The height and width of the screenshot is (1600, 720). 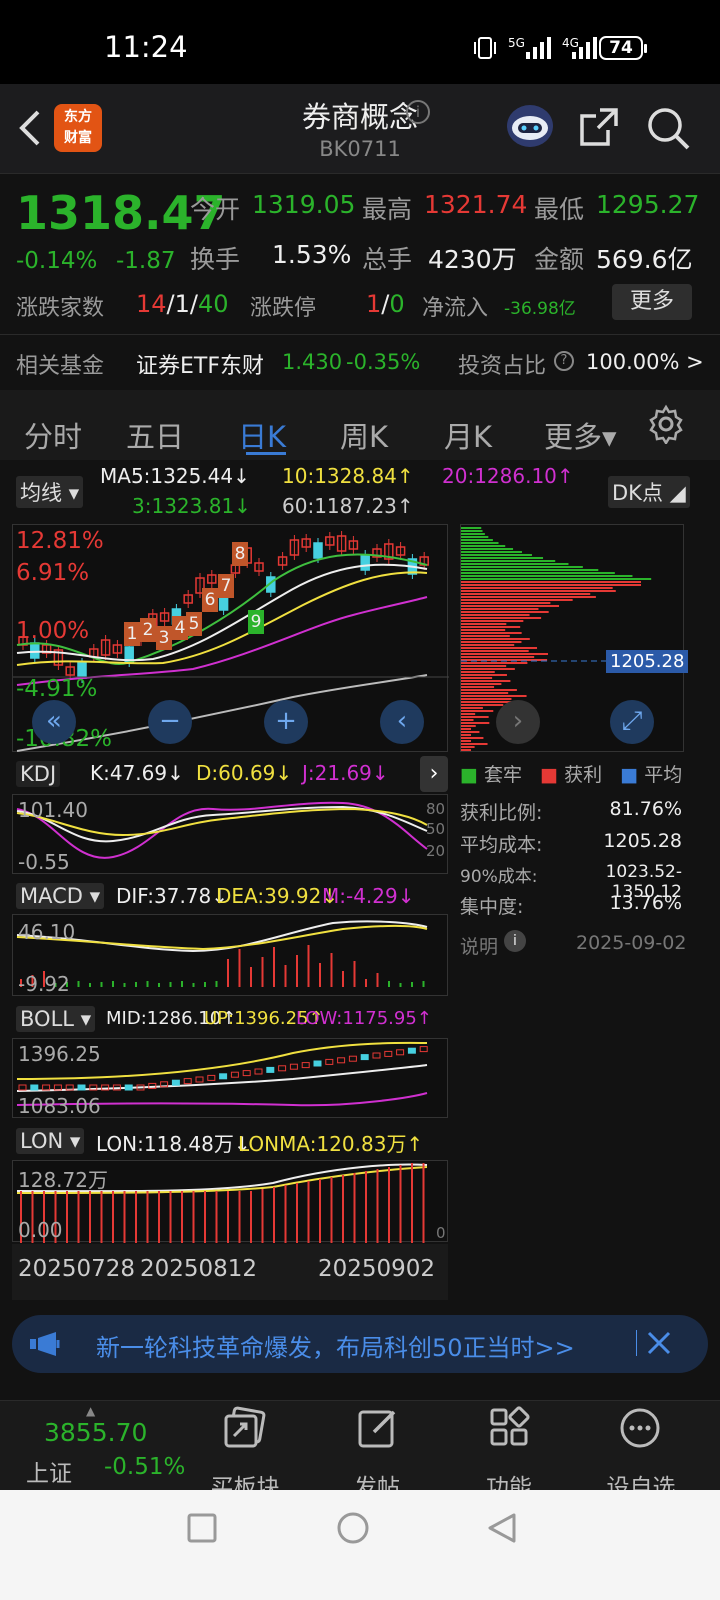 I want to click on zoom-in-button: +, so click(x=286, y=722).